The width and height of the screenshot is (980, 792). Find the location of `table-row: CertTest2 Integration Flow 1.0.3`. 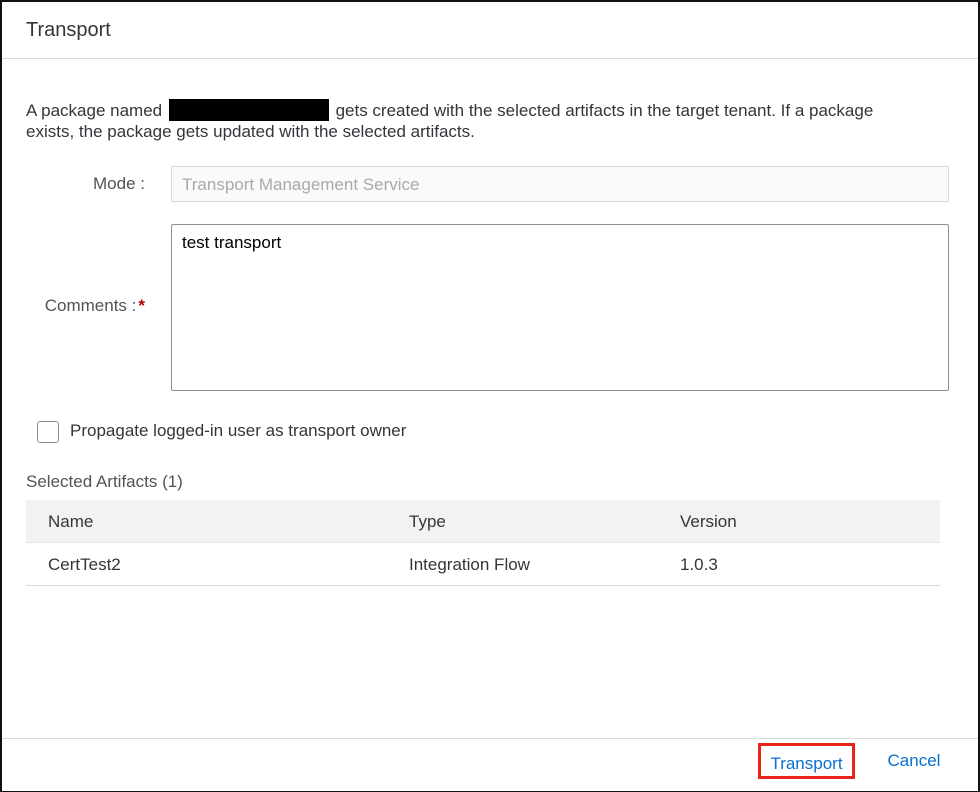

table-row: CertTest2 Integration Flow 1.0.3 is located at coordinates (483, 564).